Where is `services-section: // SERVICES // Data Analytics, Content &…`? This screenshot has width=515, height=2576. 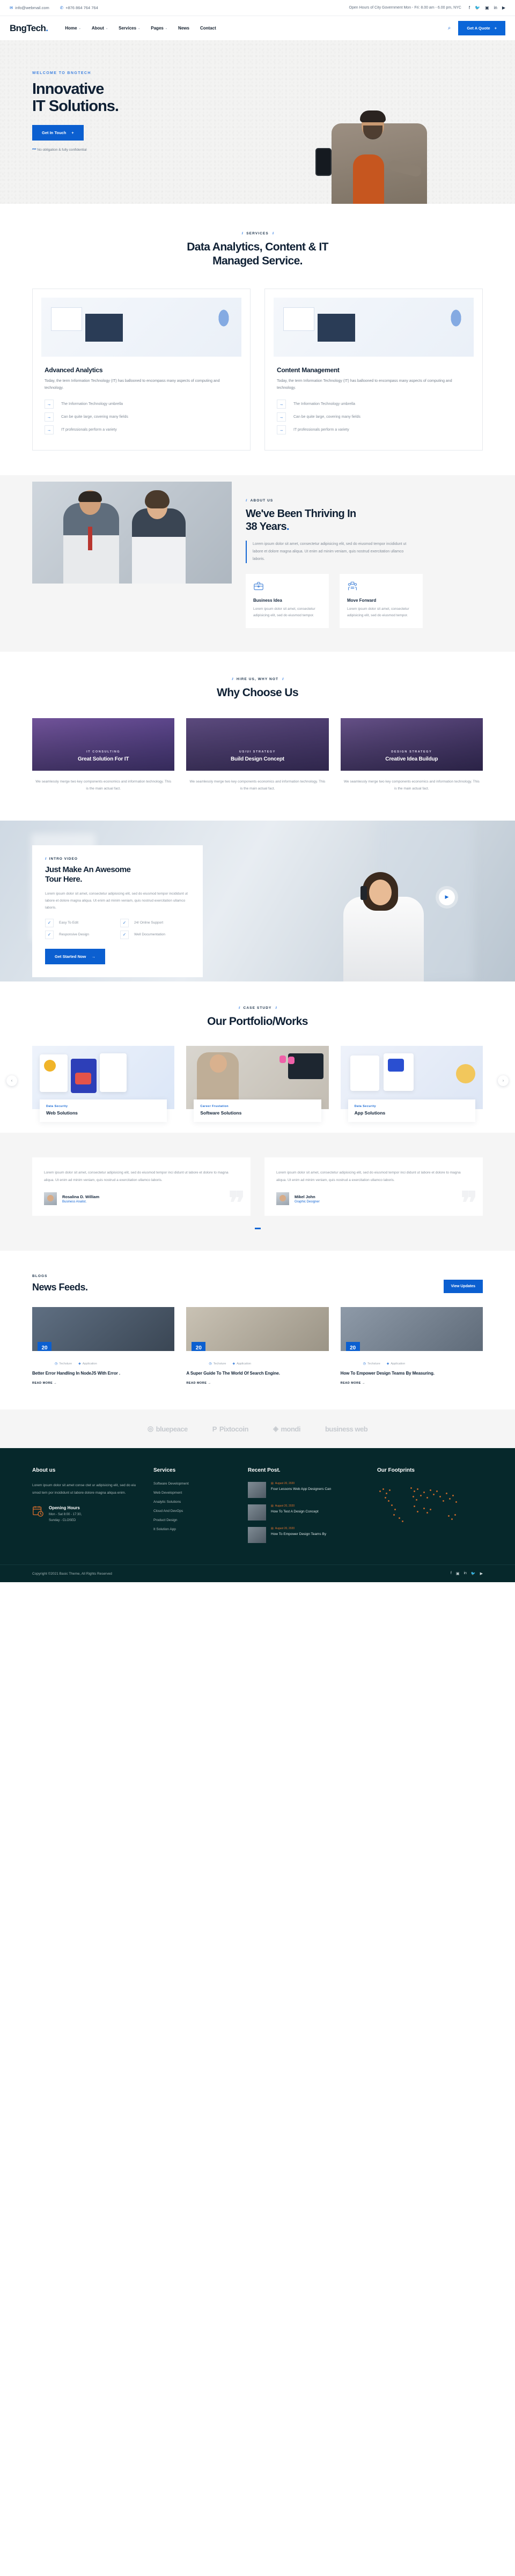
services-section: // SERVICES // Data Analytics, Content &… is located at coordinates (257, 339).